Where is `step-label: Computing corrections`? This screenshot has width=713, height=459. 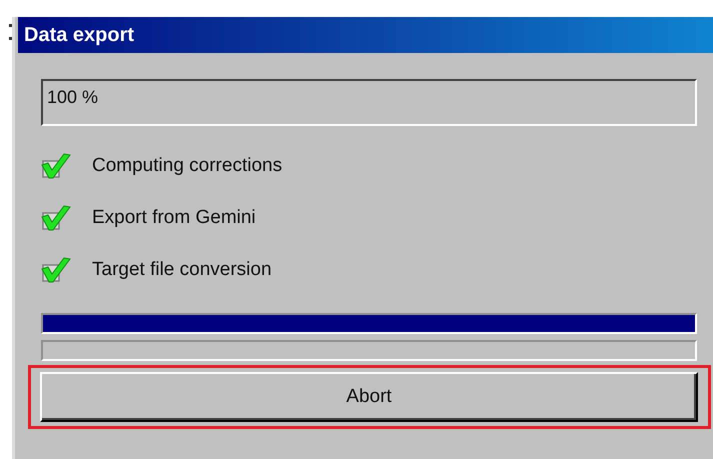
step-label: Computing corrections is located at coordinates (187, 166).